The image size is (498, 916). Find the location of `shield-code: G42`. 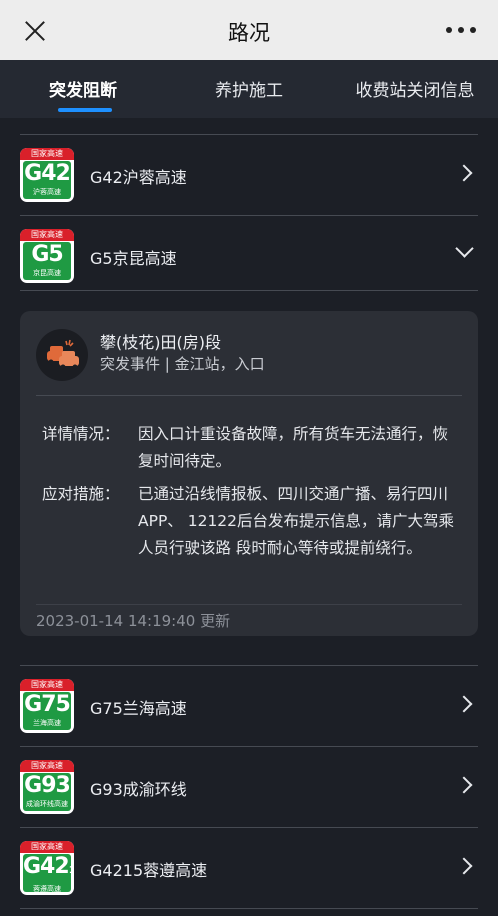

shield-code: G42 is located at coordinates (47, 173).